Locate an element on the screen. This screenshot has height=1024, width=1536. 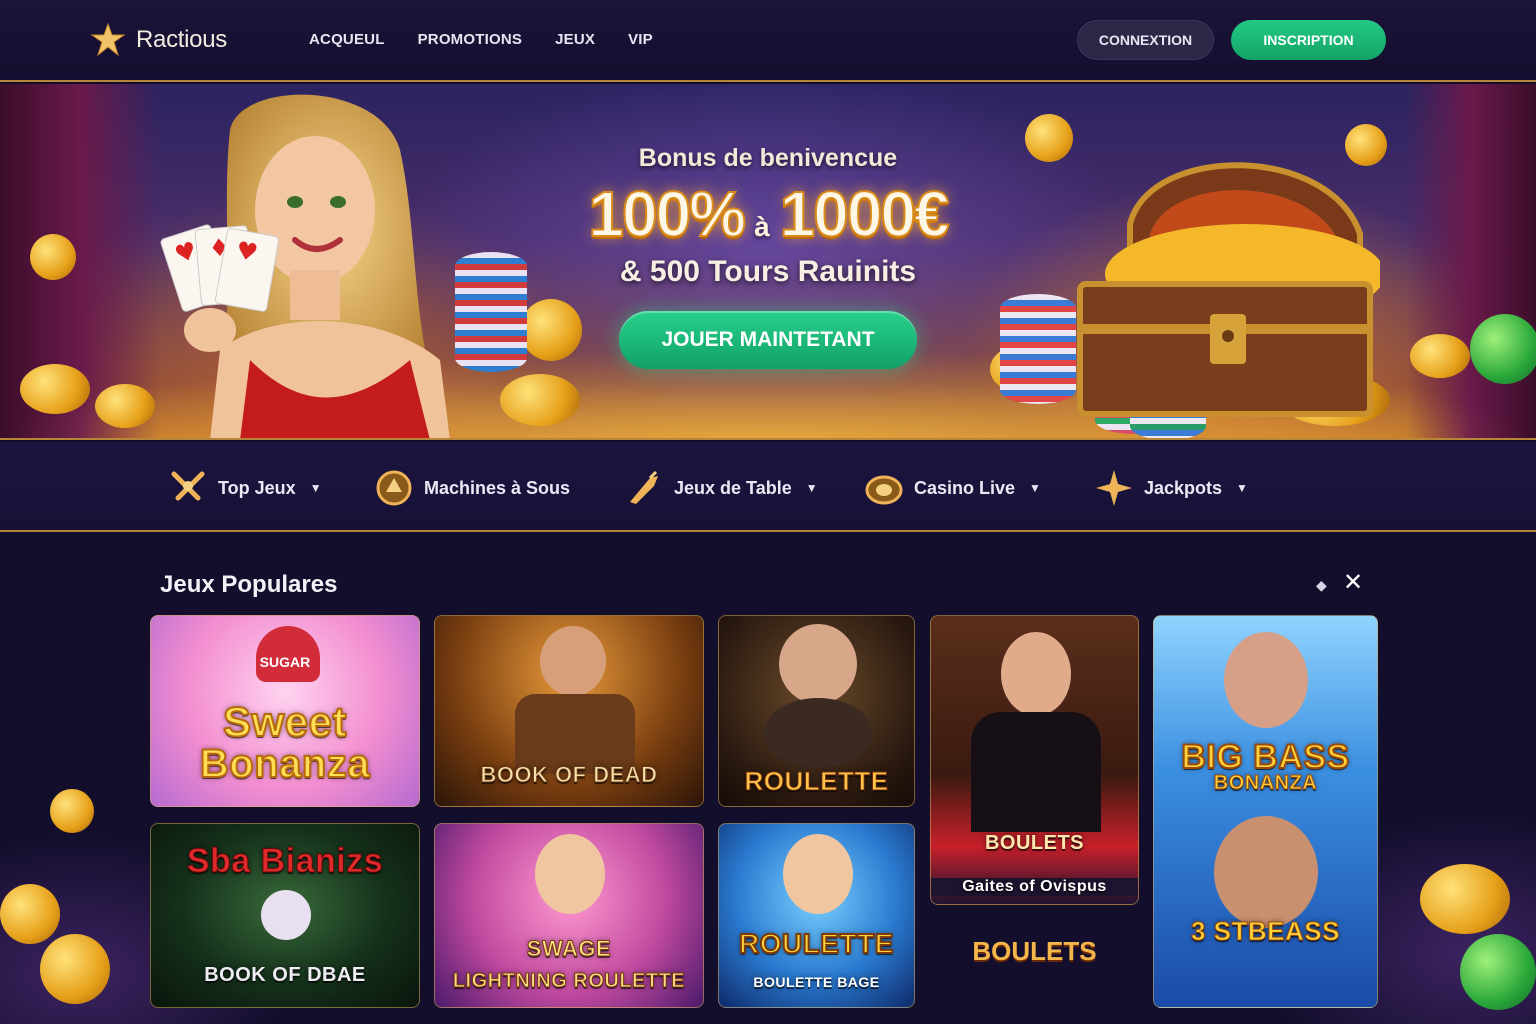
hero-percent: 100% is located at coordinates (667, 214).